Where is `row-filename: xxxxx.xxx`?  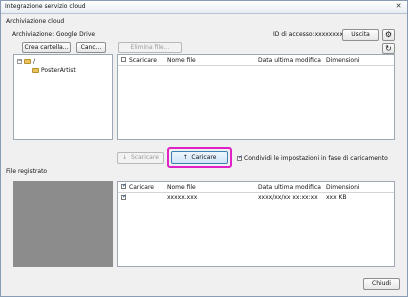 row-filename: xxxxx.xxx is located at coordinates (182, 197).